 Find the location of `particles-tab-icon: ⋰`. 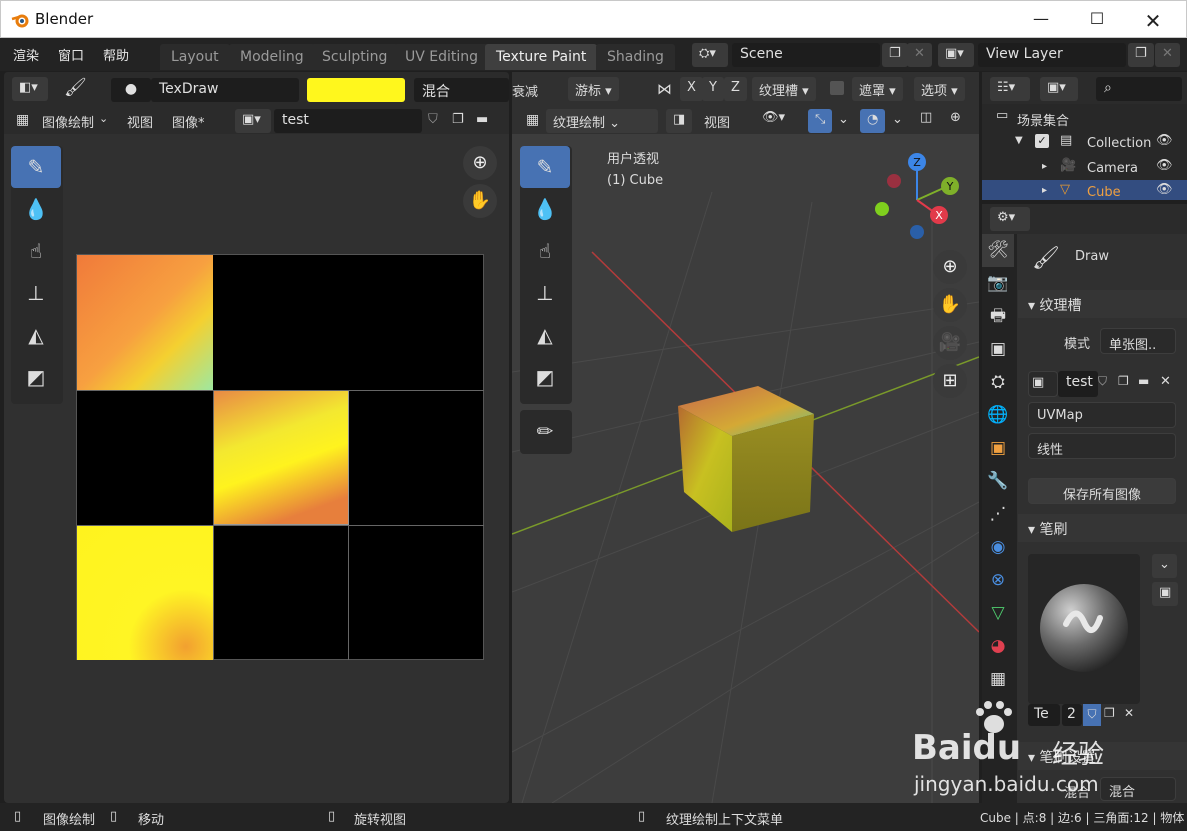

particles-tab-icon: ⋰ is located at coordinates (998, 514).